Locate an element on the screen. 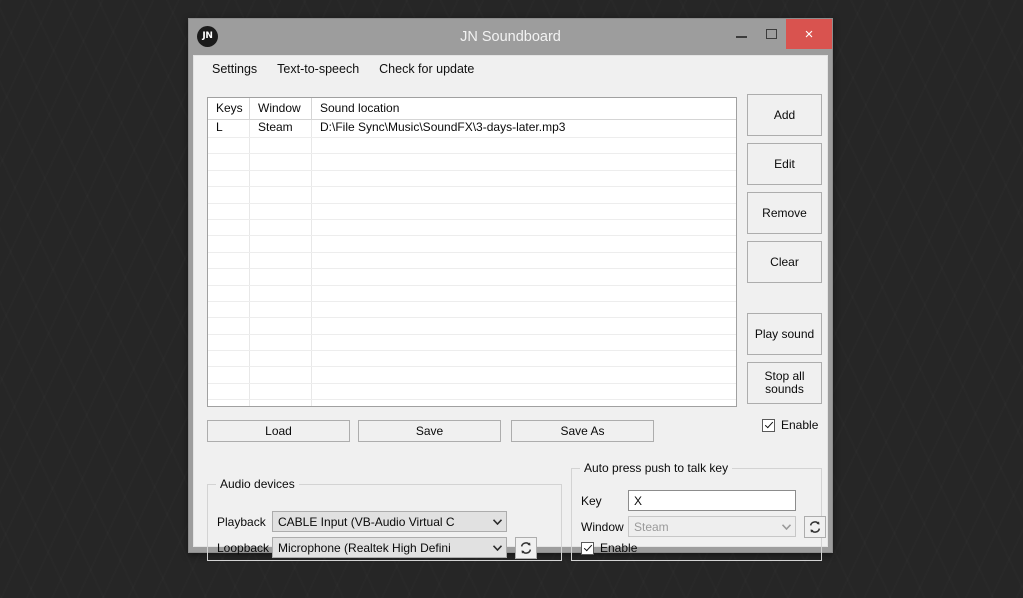 This screenshot has width=1023, height=598. menu-item-settings: Settings is located at coordinates (234, 69).